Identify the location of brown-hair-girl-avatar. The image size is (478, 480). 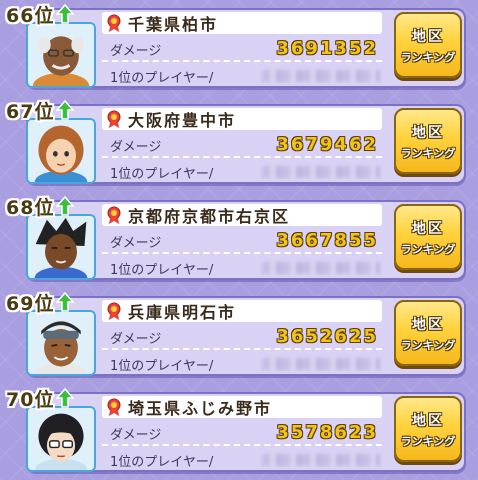
(61, 151).